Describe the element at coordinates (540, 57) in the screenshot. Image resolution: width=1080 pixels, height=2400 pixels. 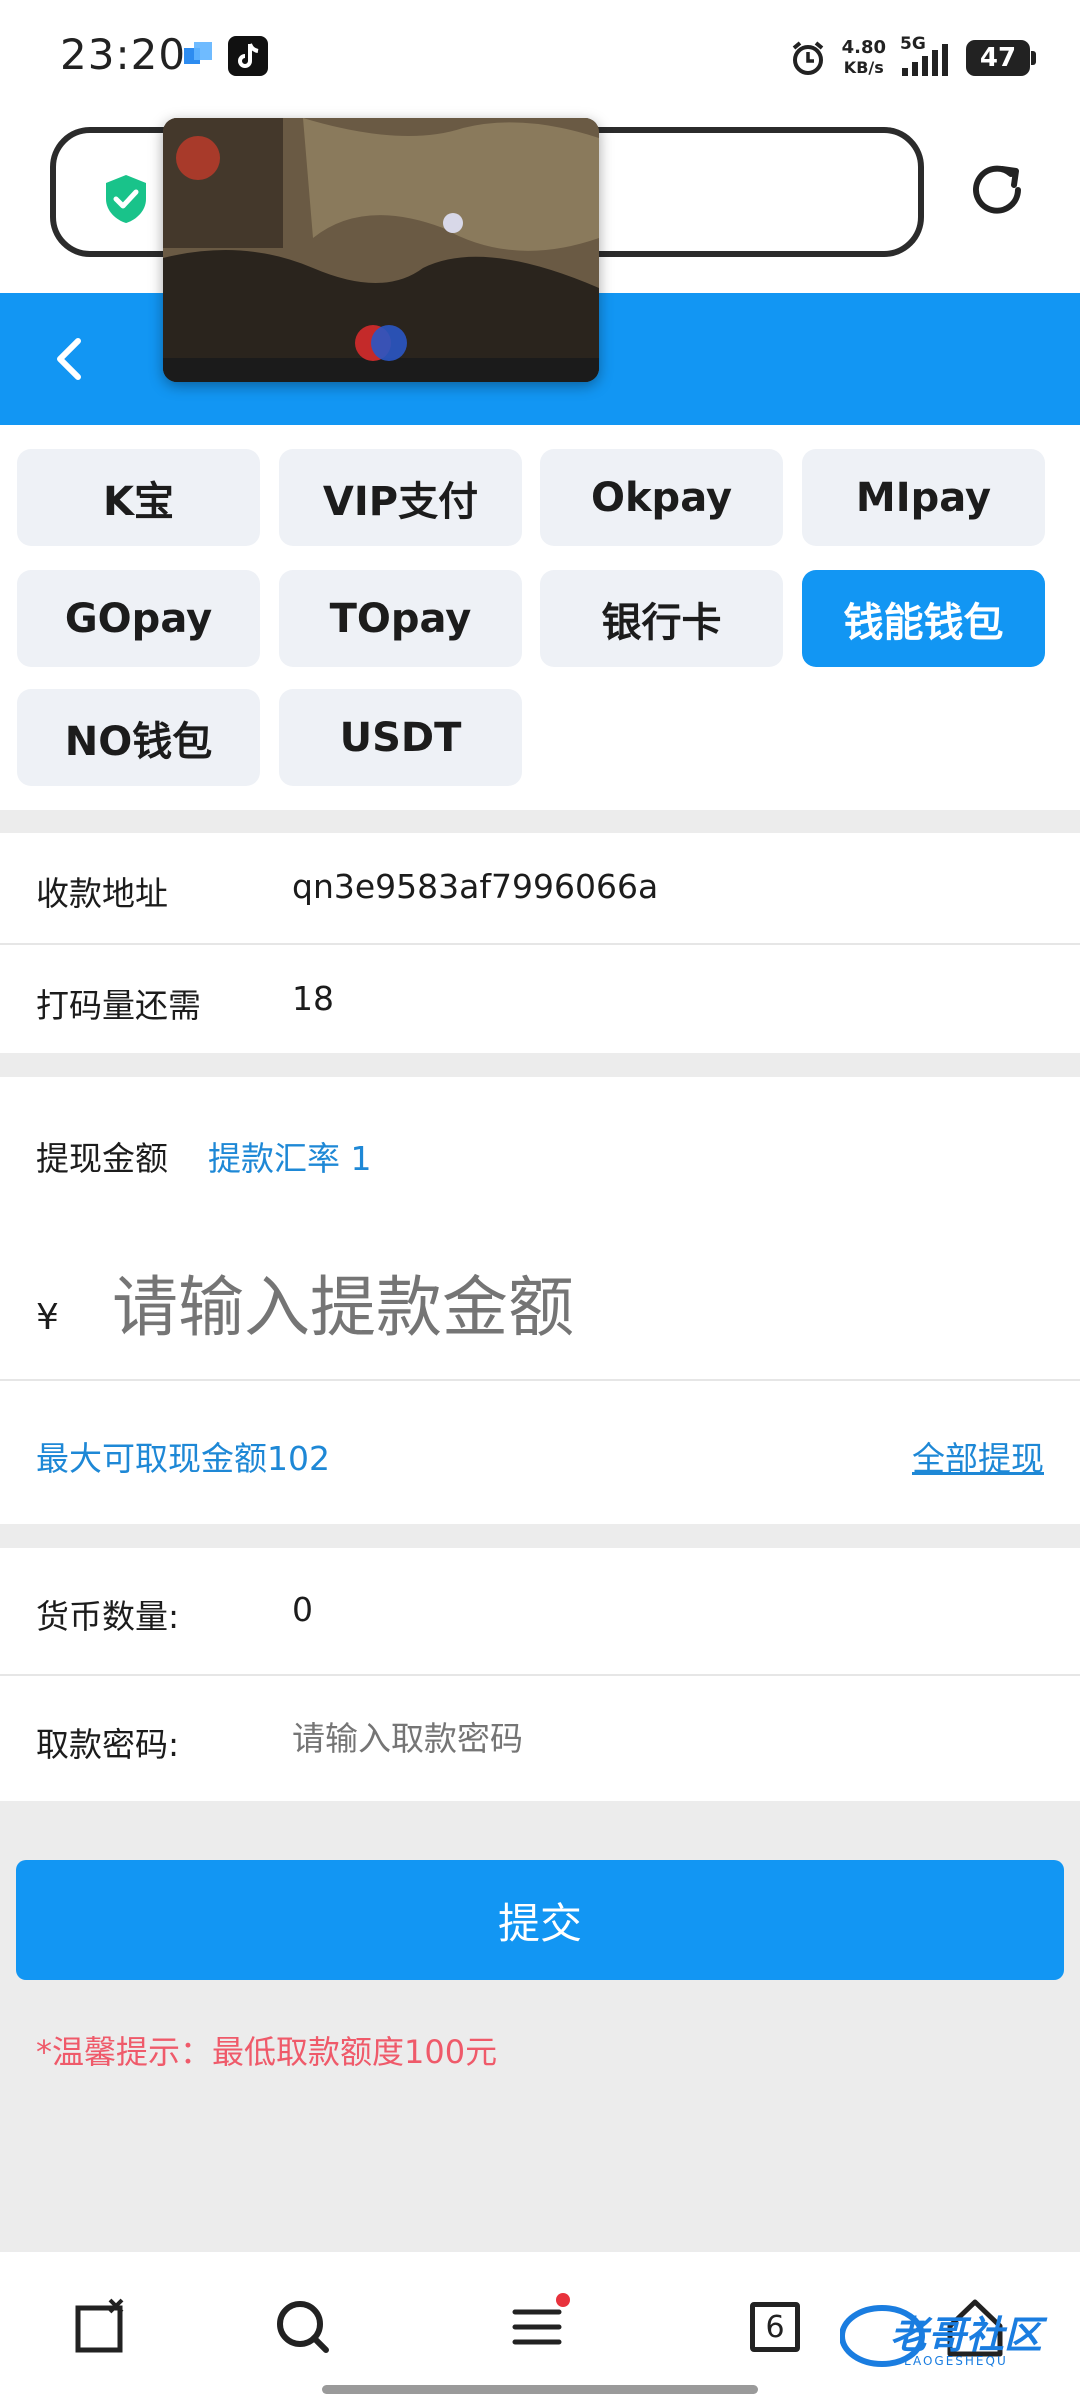
I see `status-bar: 23:20 4.80 KB/s 5G 47` at that location.